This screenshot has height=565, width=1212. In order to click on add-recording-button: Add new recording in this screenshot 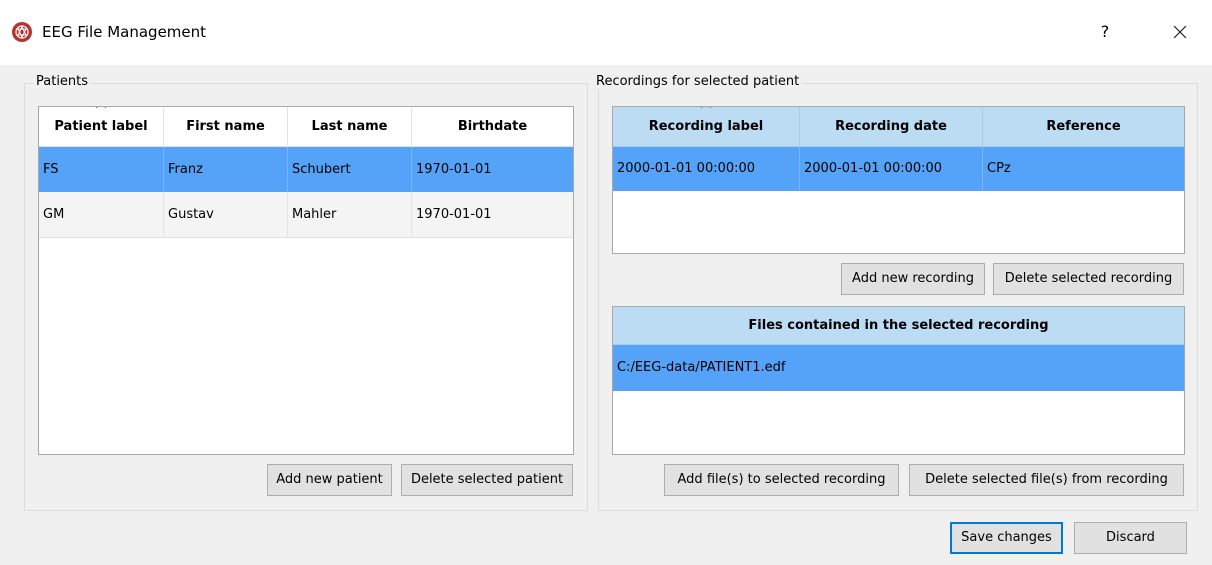, I will do `click(913, 279)`.